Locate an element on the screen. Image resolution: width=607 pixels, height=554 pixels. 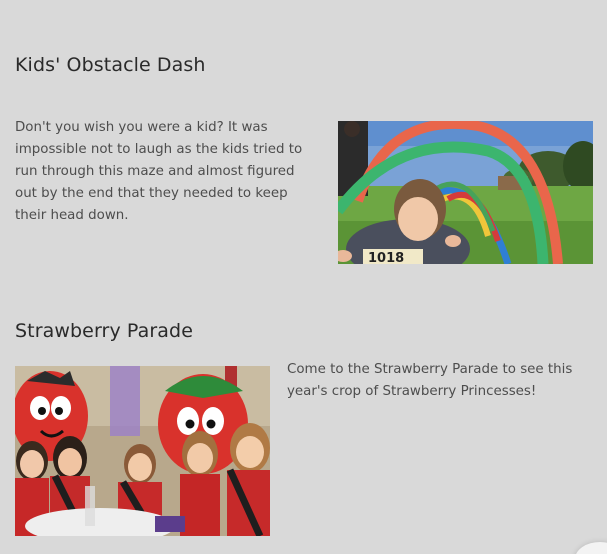
section-title-obstacle-dash: Kids' Obstacle Dash is located at coordinates (110, 65).